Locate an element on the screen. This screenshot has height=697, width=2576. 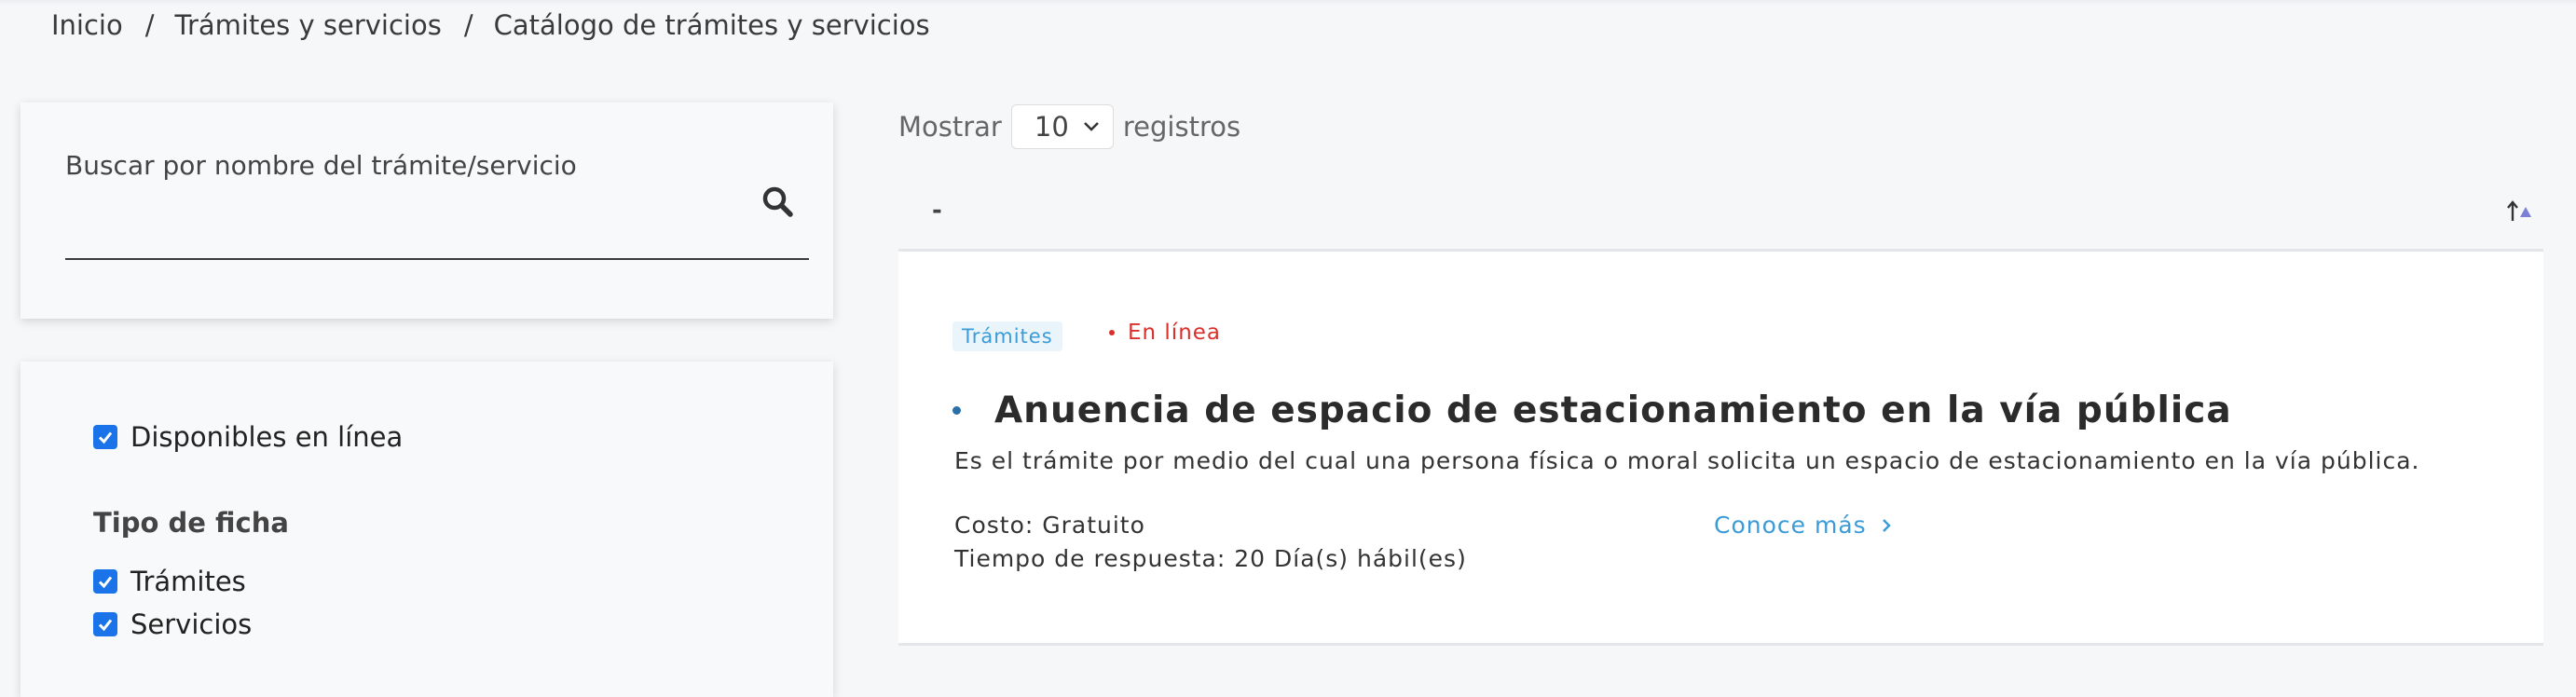
checkbox-online is located at coordinates (105, 437).